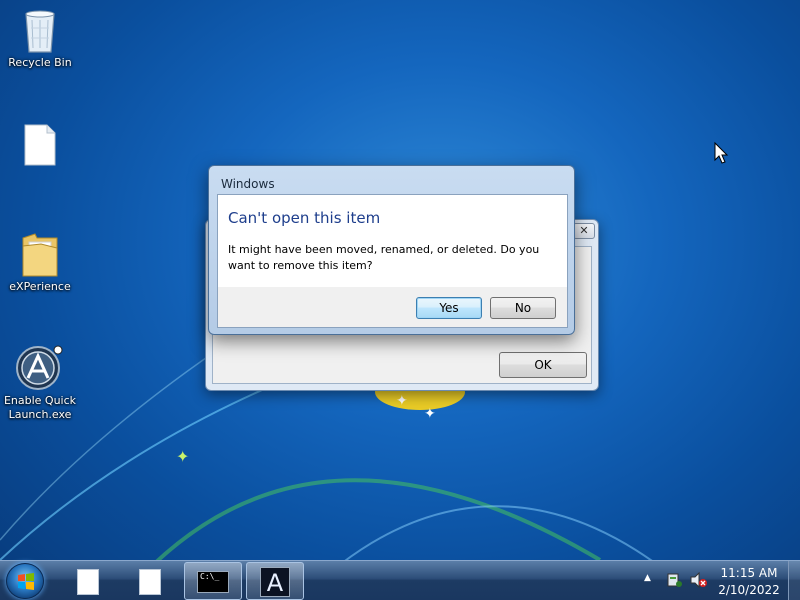 Image resolution: width=800 pixels, height=600 pixels. I want to click on dialog-heading: Can't open this item, so click(304, 218).